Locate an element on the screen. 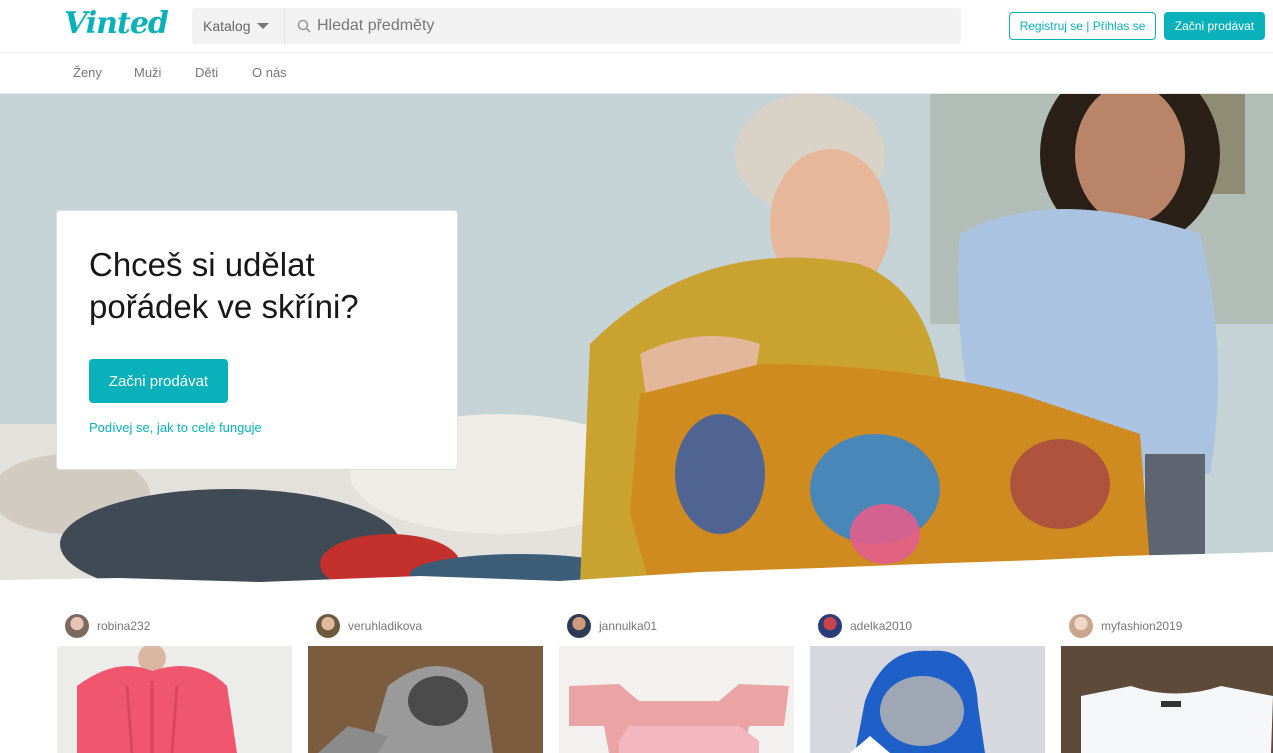  search-field is located at coordinates (623, 26).